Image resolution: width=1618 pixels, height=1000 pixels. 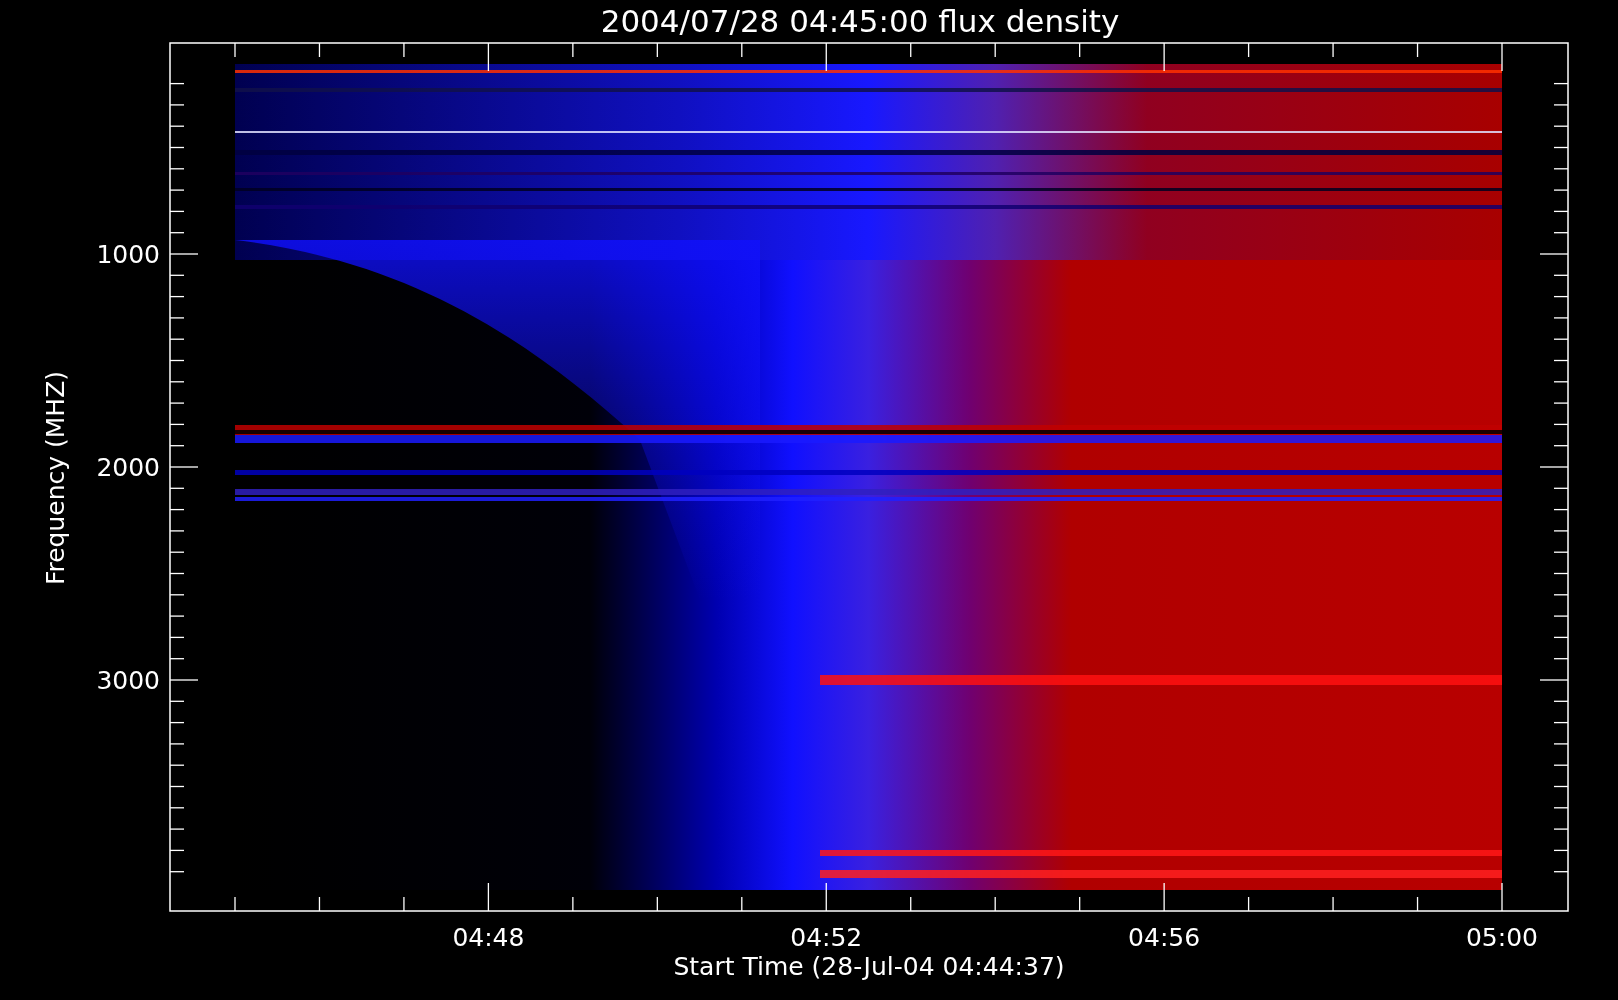 I want to click on y-tick-label: 3000, so click(x=128, y=680).